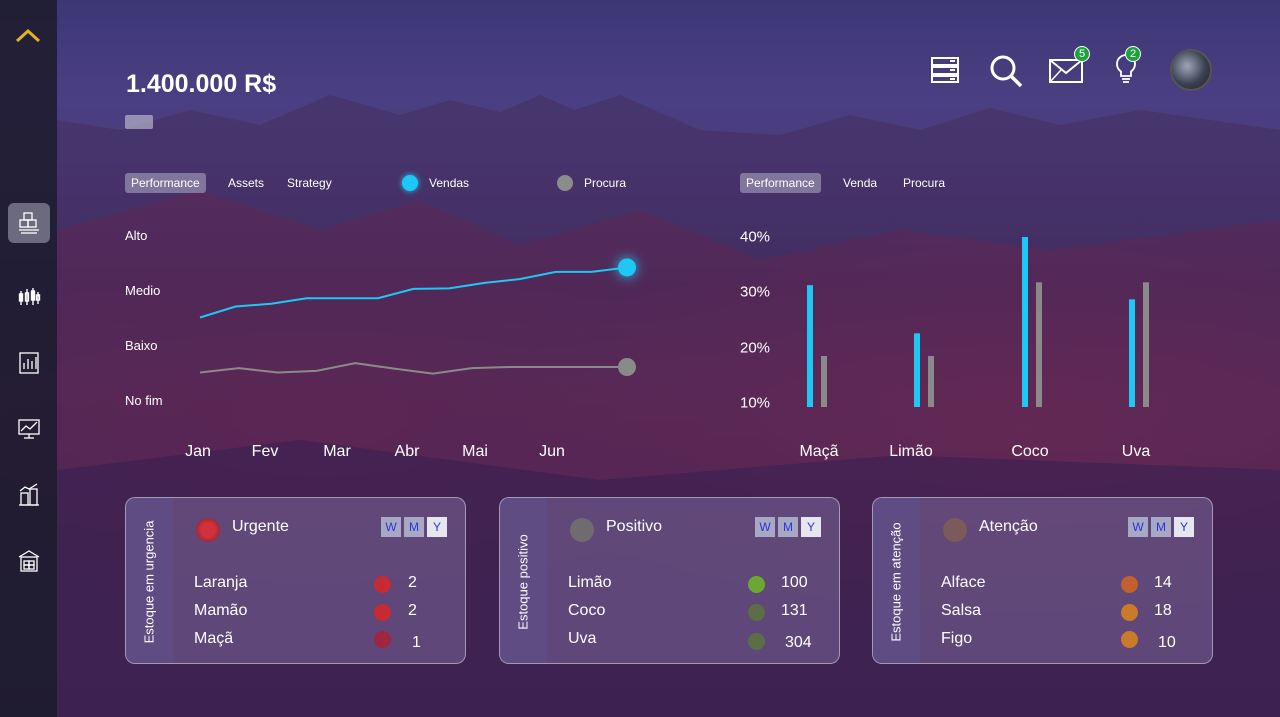 This screenshot has width=1280, height=717. I want to click on row-value: 14, so click(1163, 582).